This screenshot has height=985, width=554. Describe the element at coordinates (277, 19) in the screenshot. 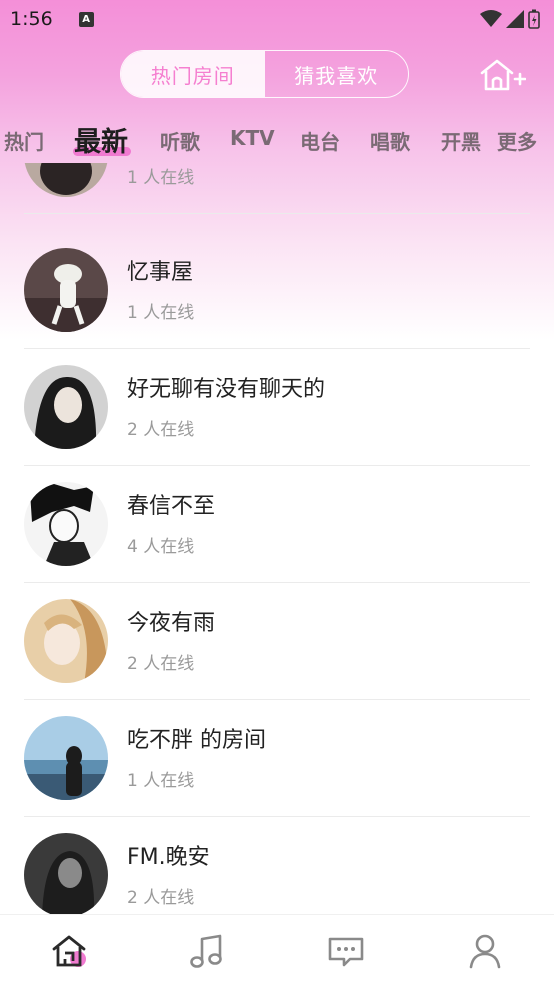

I see `status-bar: 1:56 A` at that location.